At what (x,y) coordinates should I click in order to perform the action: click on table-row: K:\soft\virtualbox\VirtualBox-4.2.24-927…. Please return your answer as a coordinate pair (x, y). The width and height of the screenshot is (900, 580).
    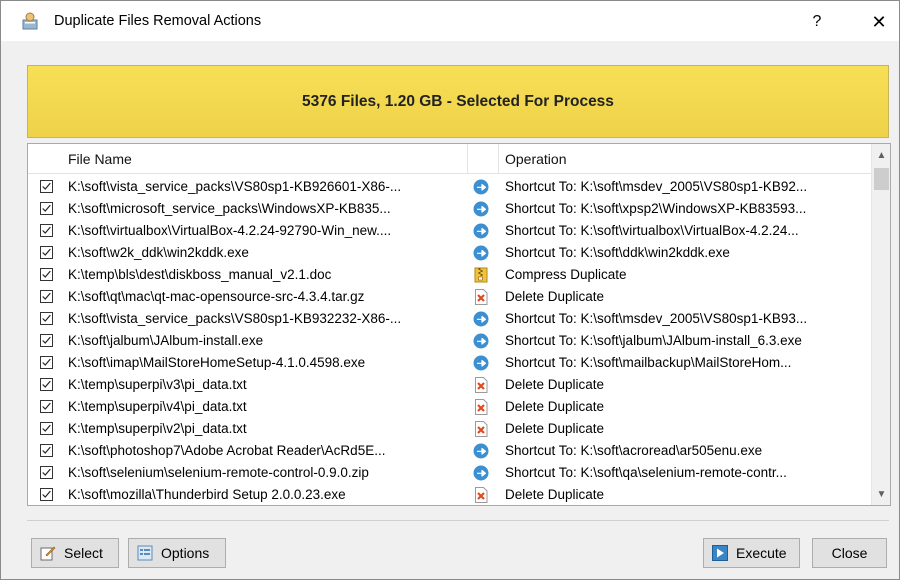
    Looking at the image, I should click on (449, 232).